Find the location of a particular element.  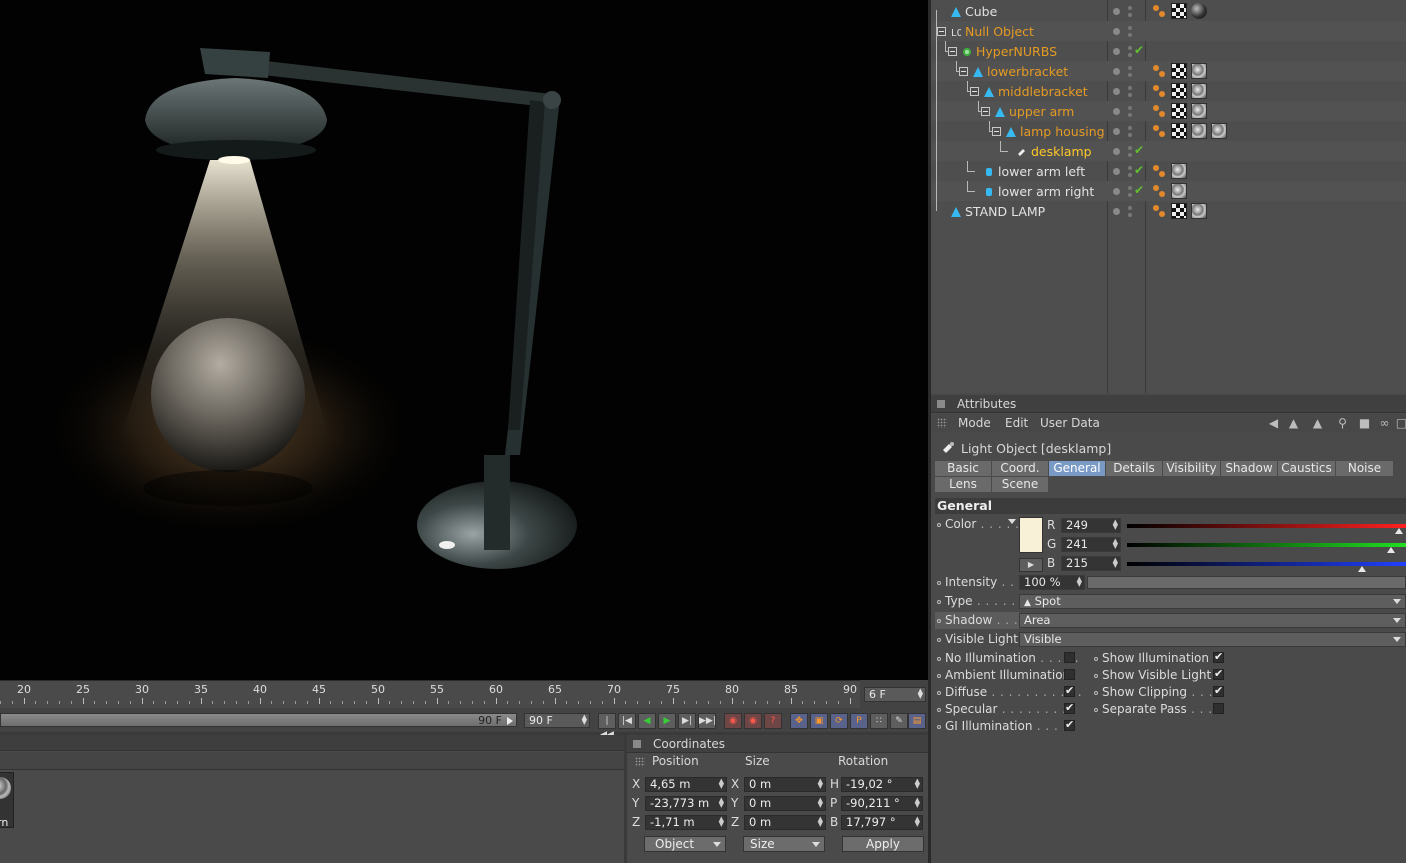

end-frame-field: 90 F ▲ ▼ is located at coordinates (557, 720).